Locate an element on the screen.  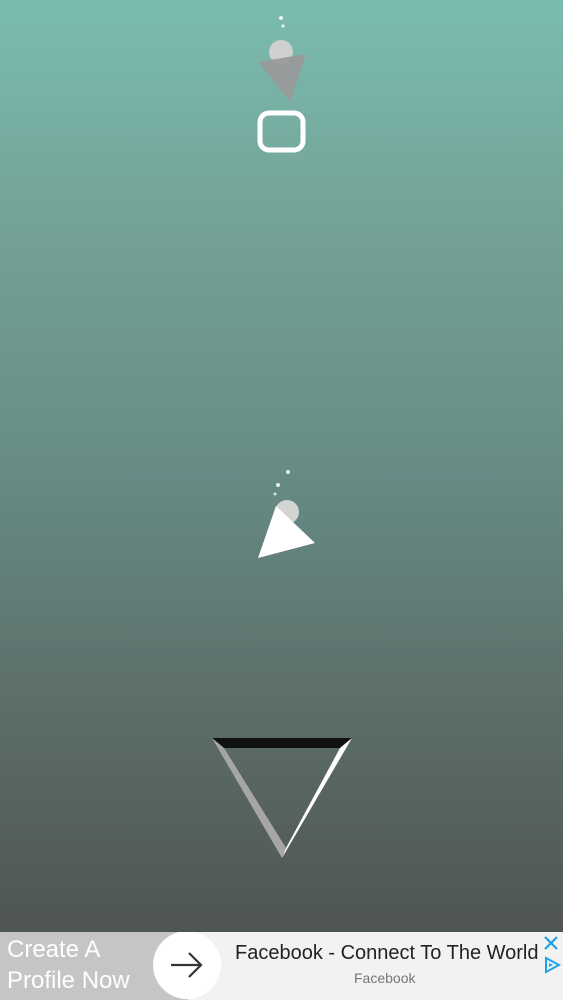
adchoices-icon is located at coordinates (552, 965).